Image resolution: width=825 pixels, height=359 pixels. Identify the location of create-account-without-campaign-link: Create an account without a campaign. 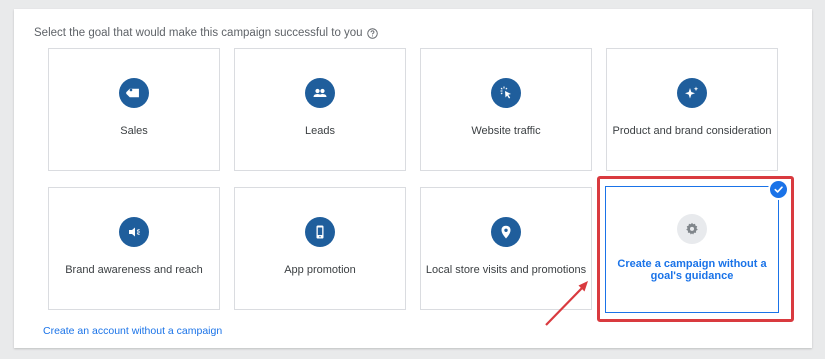
(132, 331).